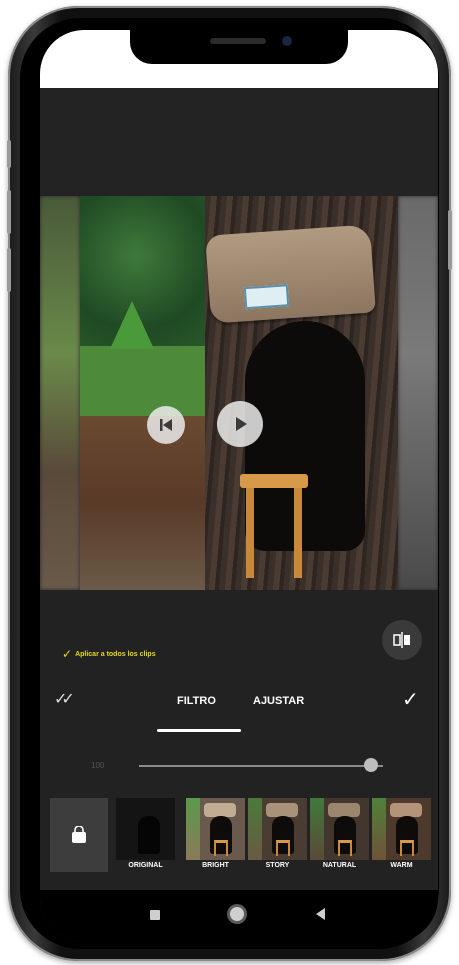 The width and height of the screenshot is (459, 965). What do you see at coordinates (261, 766) in the screenshot?
I see `slider-track` at bounding box center [261, 766].